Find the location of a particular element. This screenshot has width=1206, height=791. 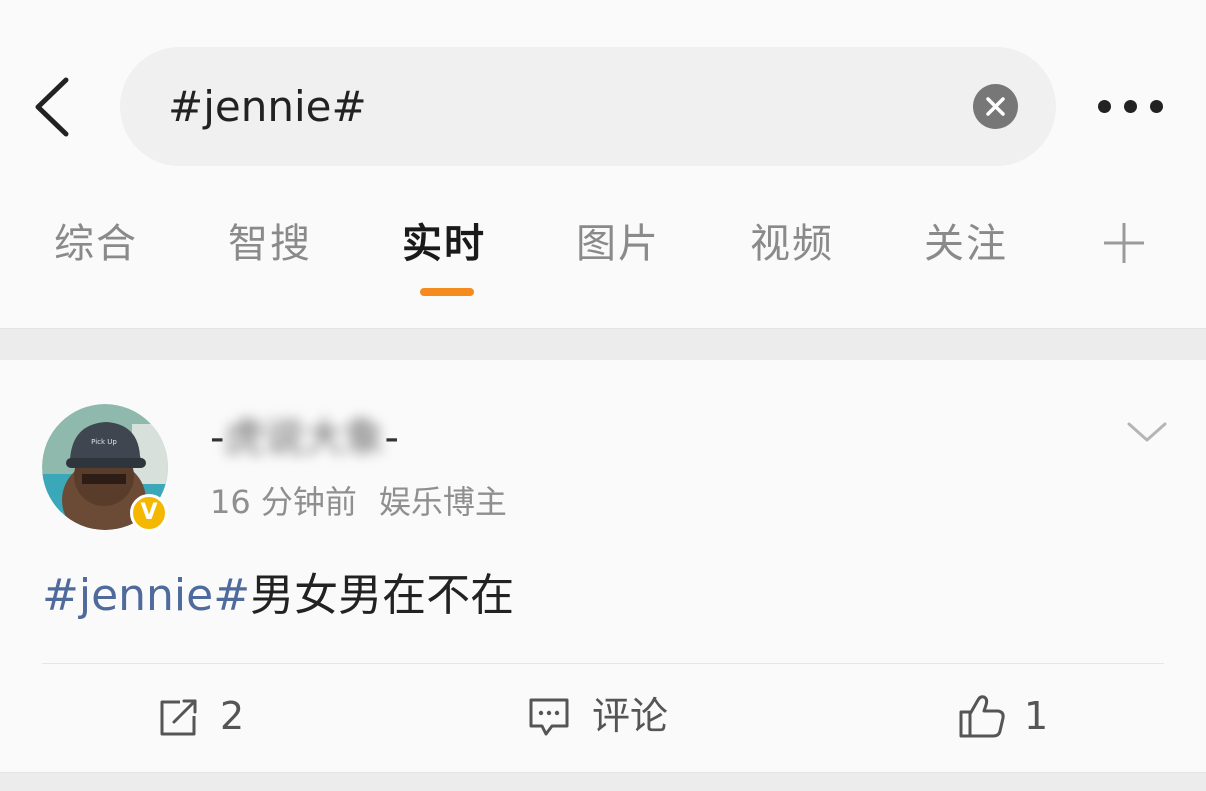

comment-button: 评论 is located at coordinates (603, 715).